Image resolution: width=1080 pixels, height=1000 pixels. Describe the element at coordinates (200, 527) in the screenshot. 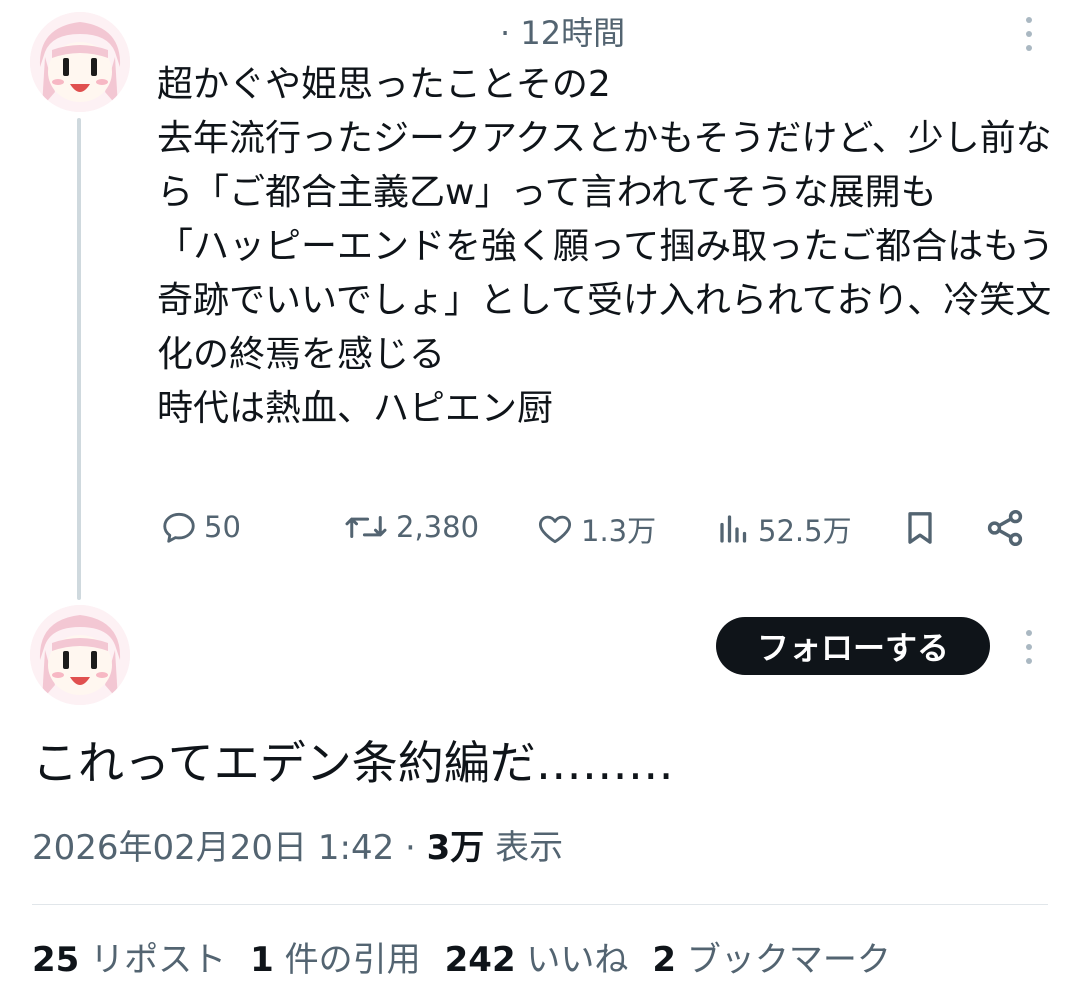

I see `reply-button: 50` at that location.